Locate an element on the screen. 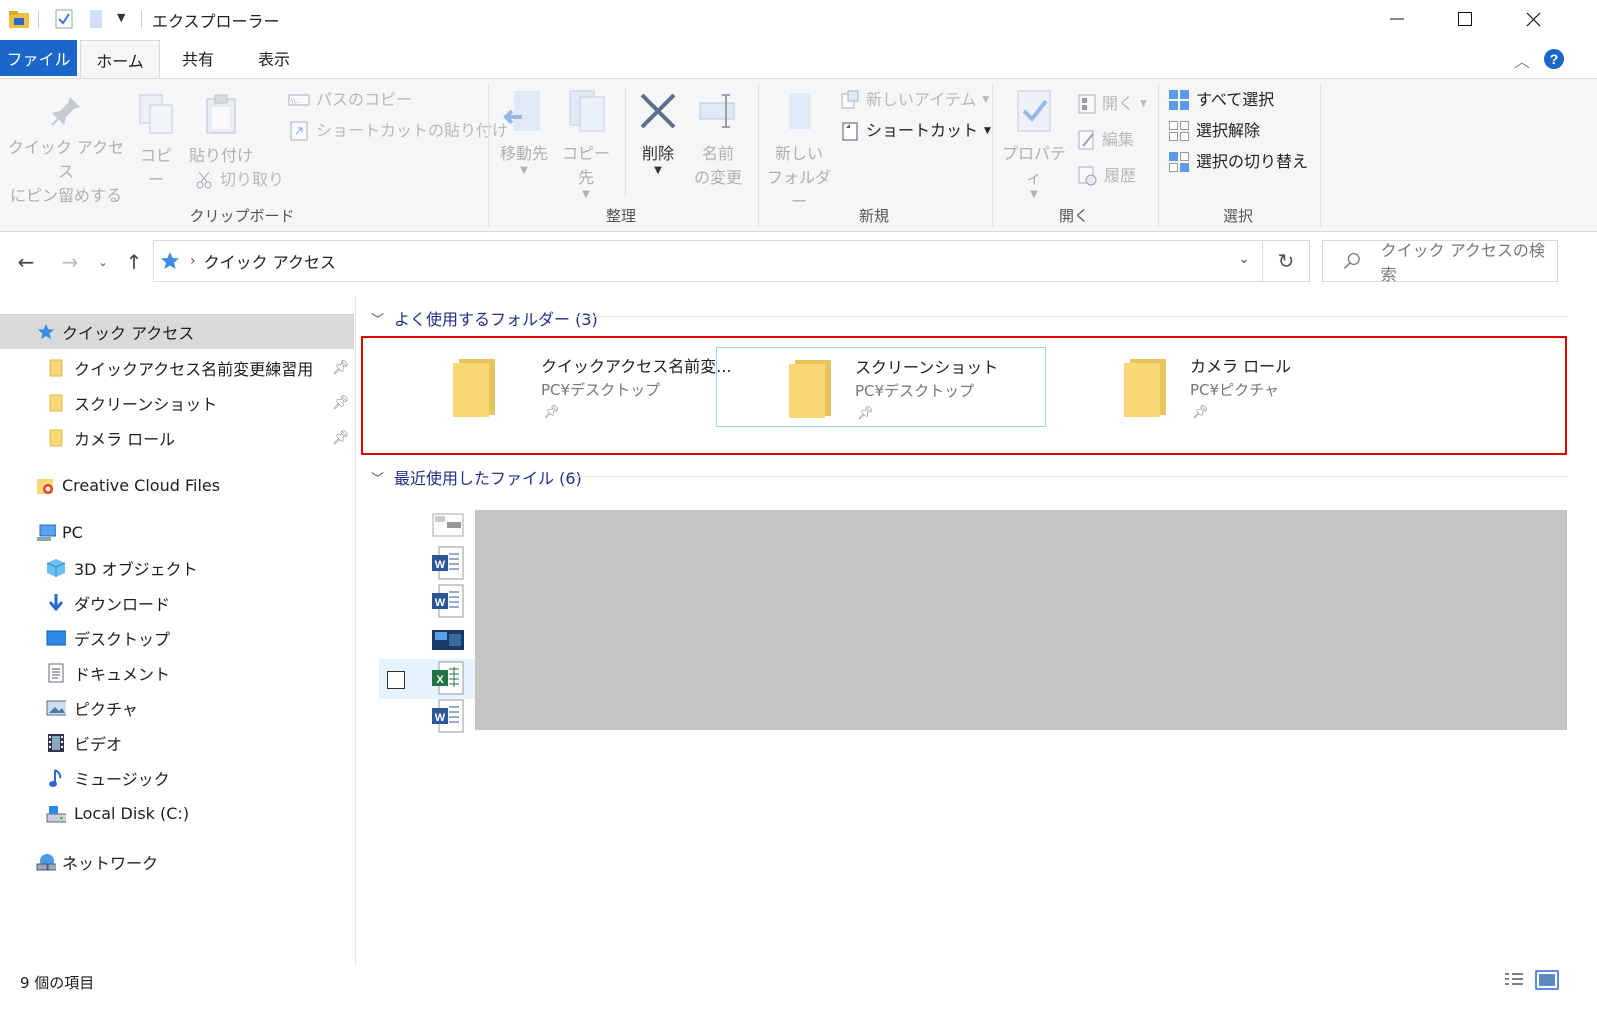 This screenshot has width=1597, height=1020. move-to-button: 移動先 ▼ is located at coordinates (524, 132).